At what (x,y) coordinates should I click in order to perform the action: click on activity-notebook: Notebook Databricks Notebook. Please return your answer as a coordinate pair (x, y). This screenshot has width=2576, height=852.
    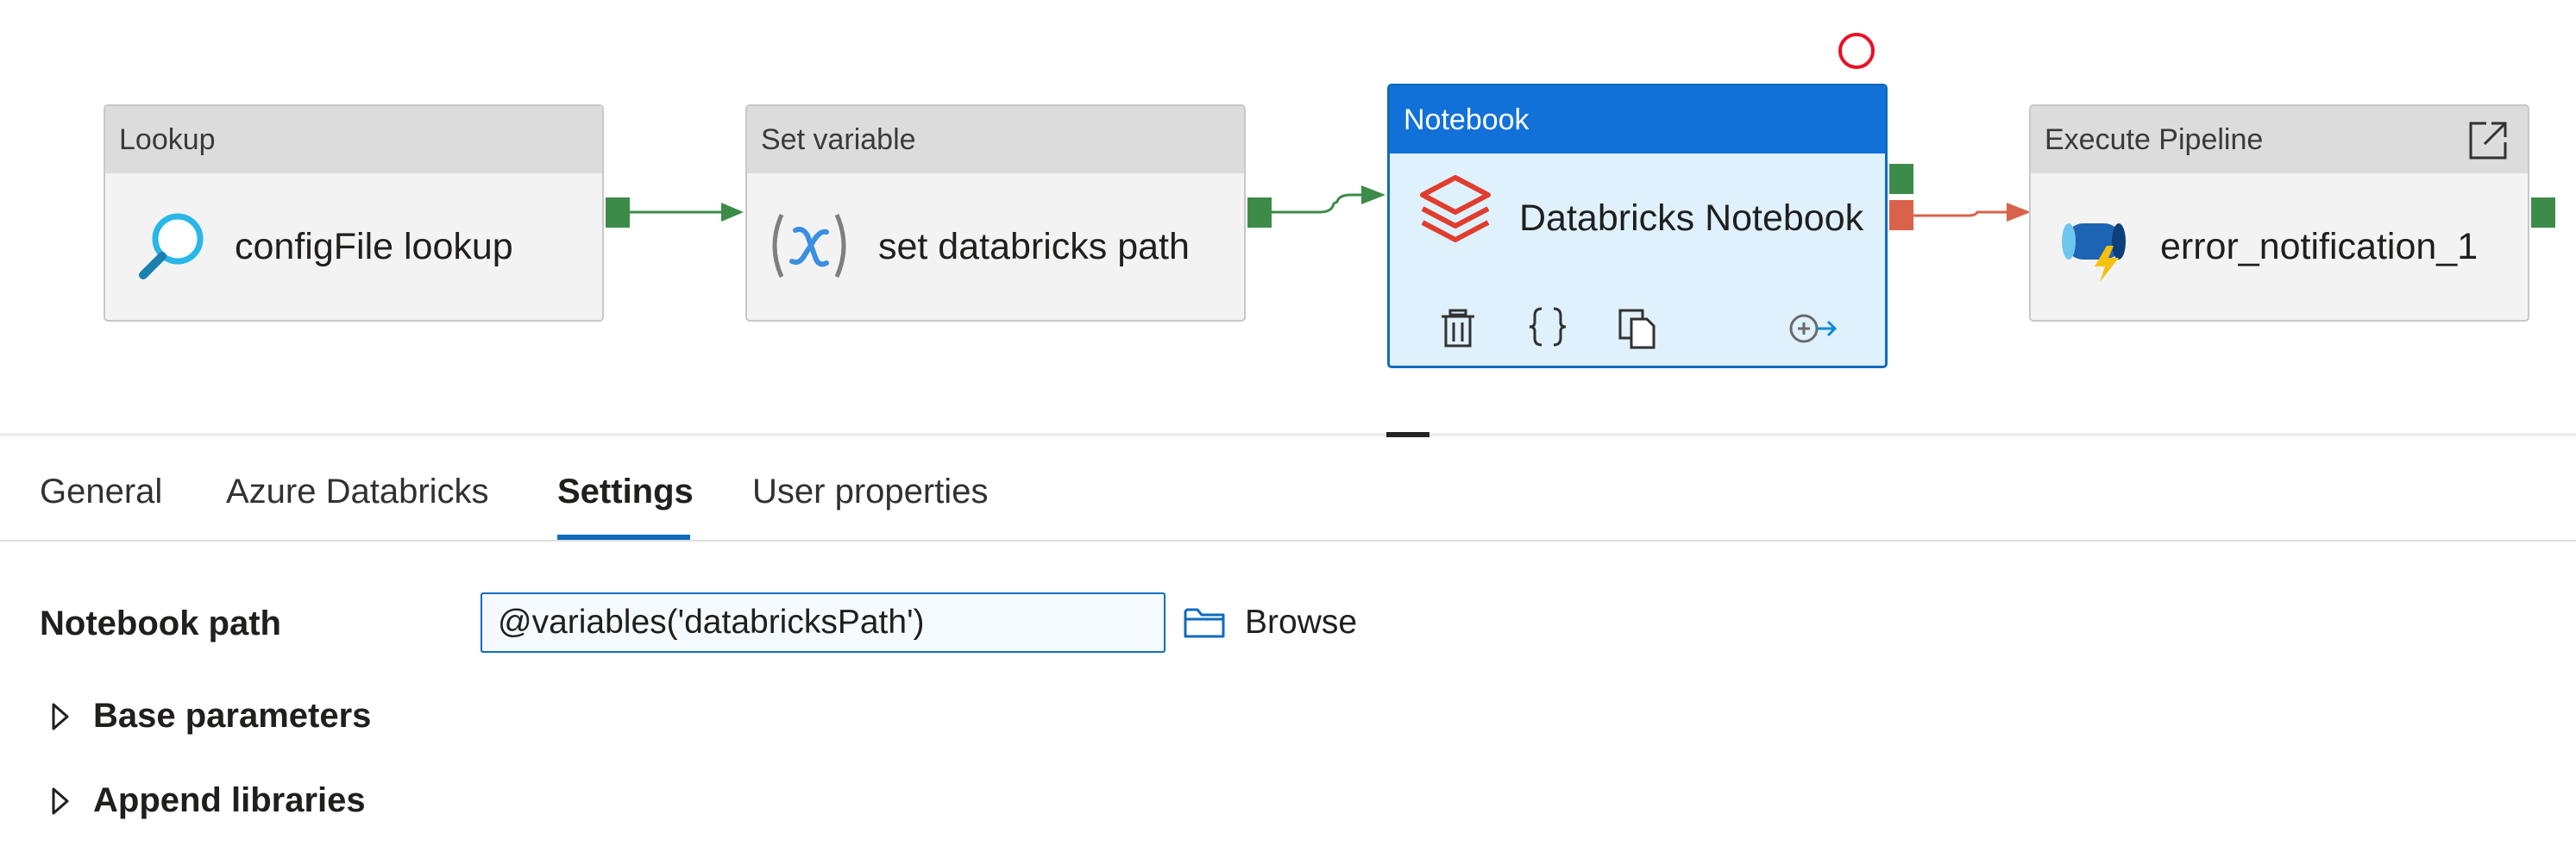
    Looking at the image, I should click on (1637, 226).